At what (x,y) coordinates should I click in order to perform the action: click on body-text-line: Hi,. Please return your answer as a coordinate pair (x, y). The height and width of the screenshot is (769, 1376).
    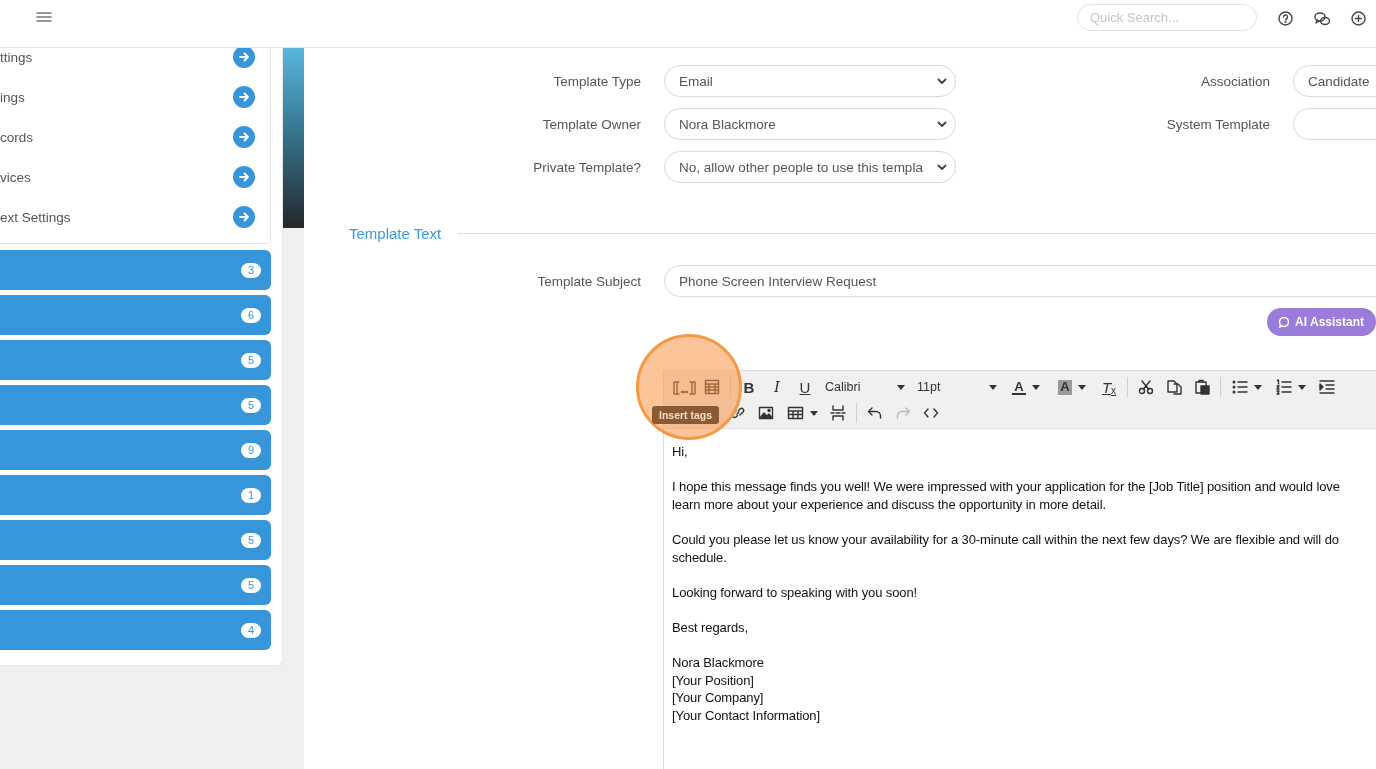
    Looking at the image, I should click on (680, 452).